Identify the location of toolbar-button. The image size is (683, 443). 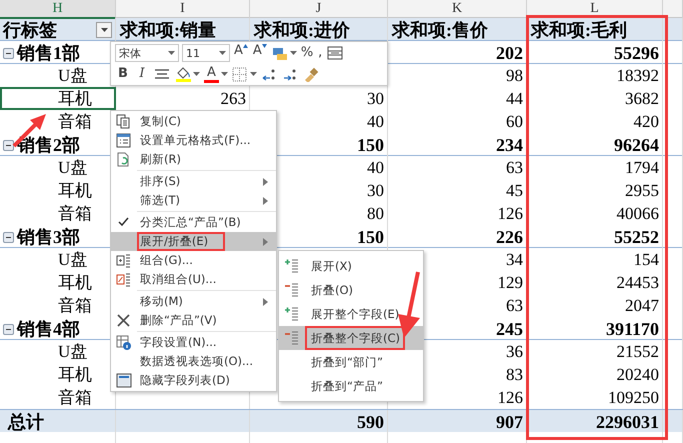
(335, 53).